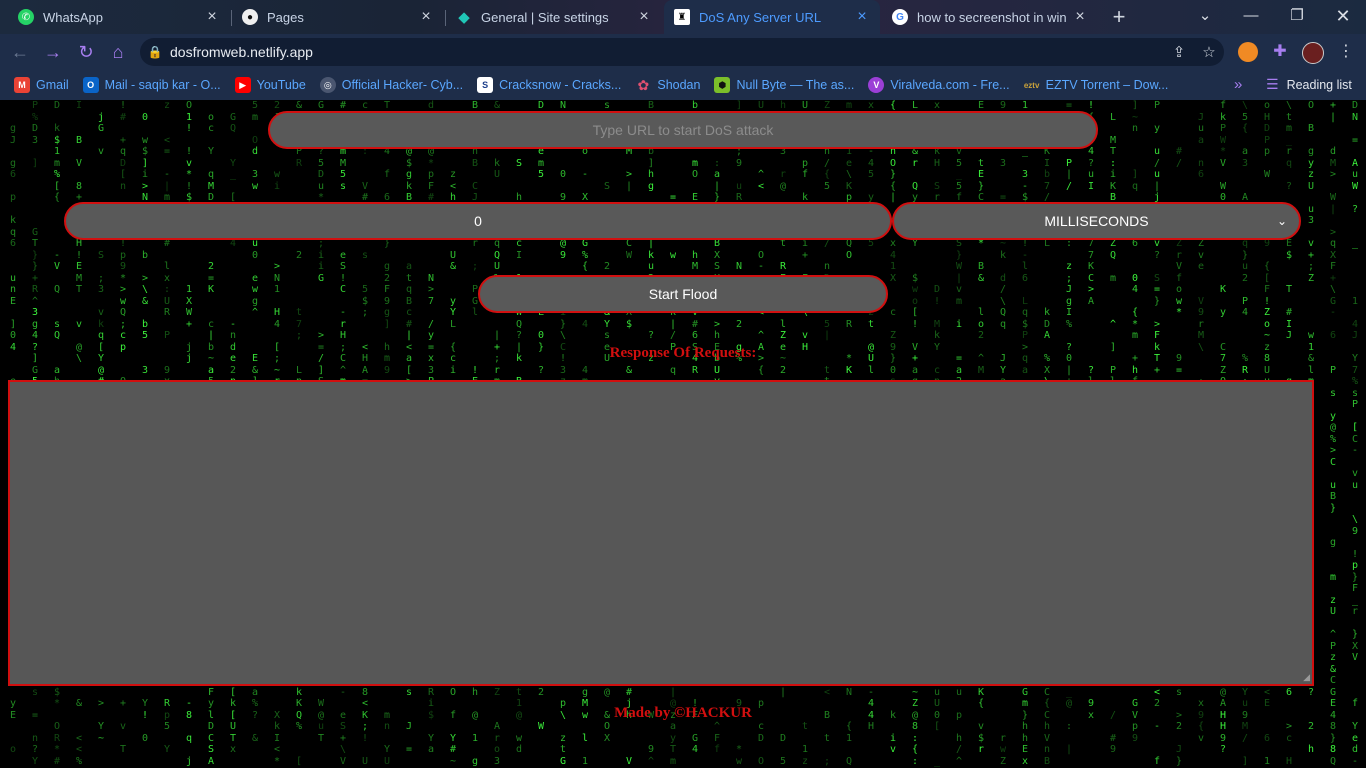 The height and width of the screenshot is (768, 1366). What do you see at coordinates (478, 221) in the screenshot?
I see `interval-input` at bounding box center [478, 221].